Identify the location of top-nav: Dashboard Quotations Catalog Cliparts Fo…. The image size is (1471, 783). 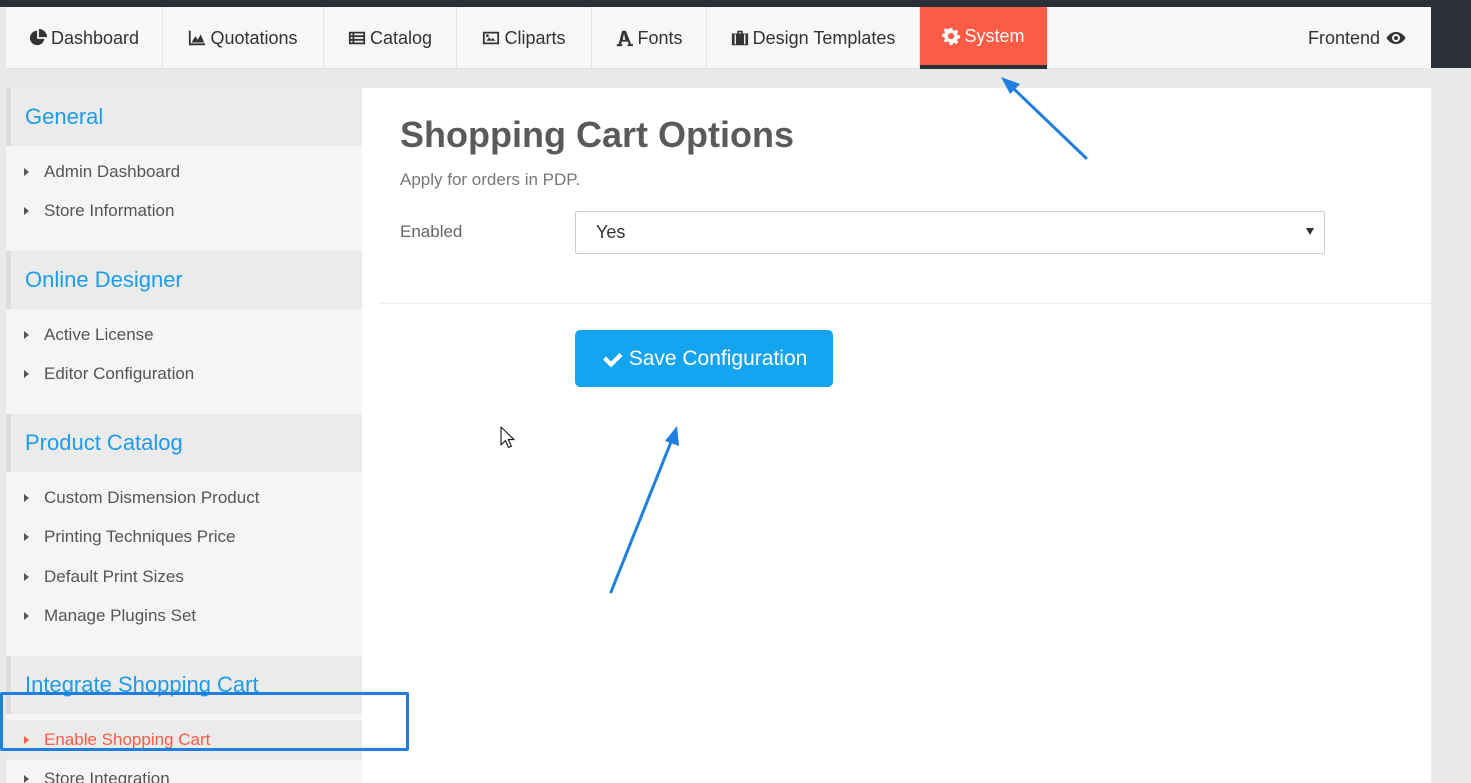
(718, 38).